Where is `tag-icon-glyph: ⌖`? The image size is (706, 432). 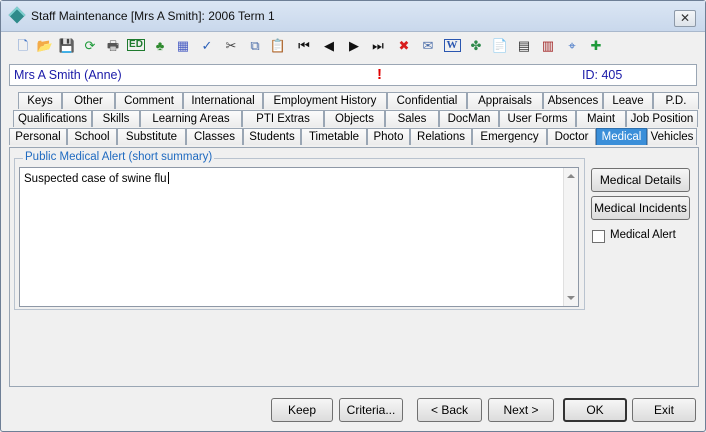
tag-icon-glyph: ⌖ is located at coordinates (572, 45).